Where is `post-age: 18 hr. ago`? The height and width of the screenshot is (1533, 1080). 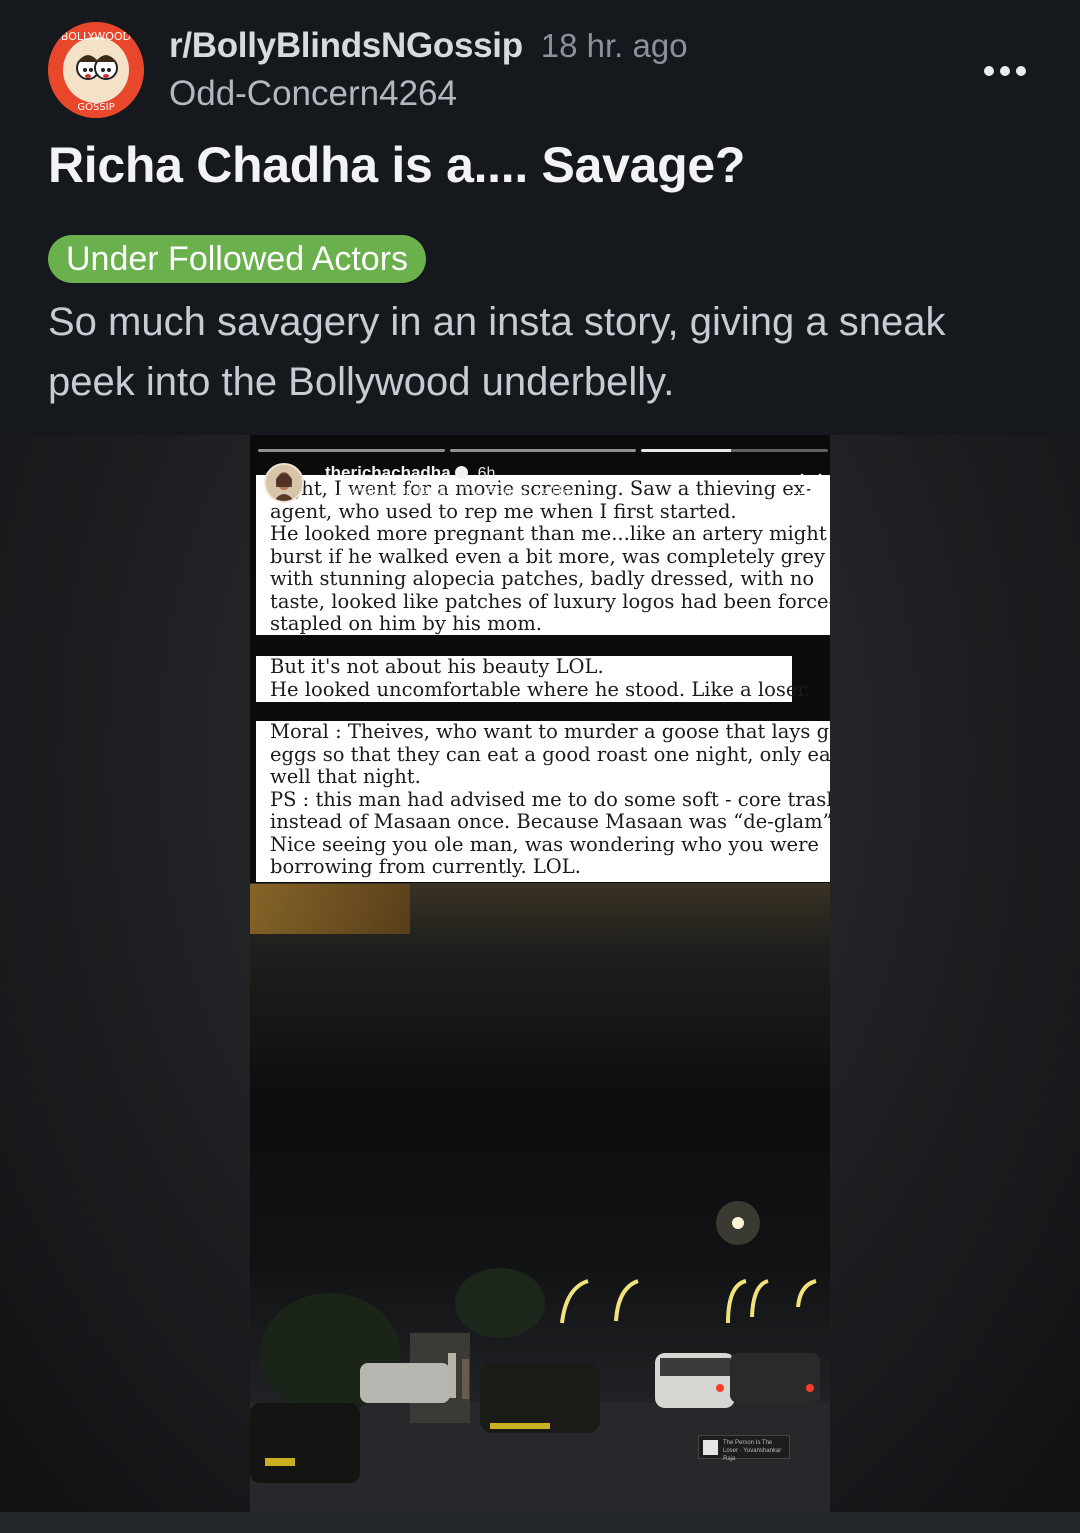
post-age: 18 hr. ago is located at coordinates (614, 45).